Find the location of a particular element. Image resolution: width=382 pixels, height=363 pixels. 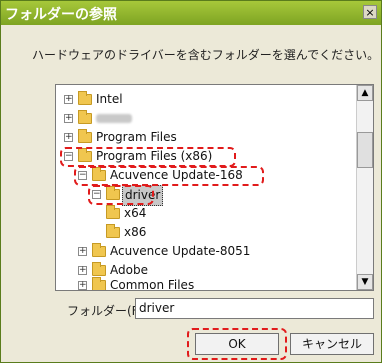

tree-item-label: Common Files is located at coordinates (152, 284).